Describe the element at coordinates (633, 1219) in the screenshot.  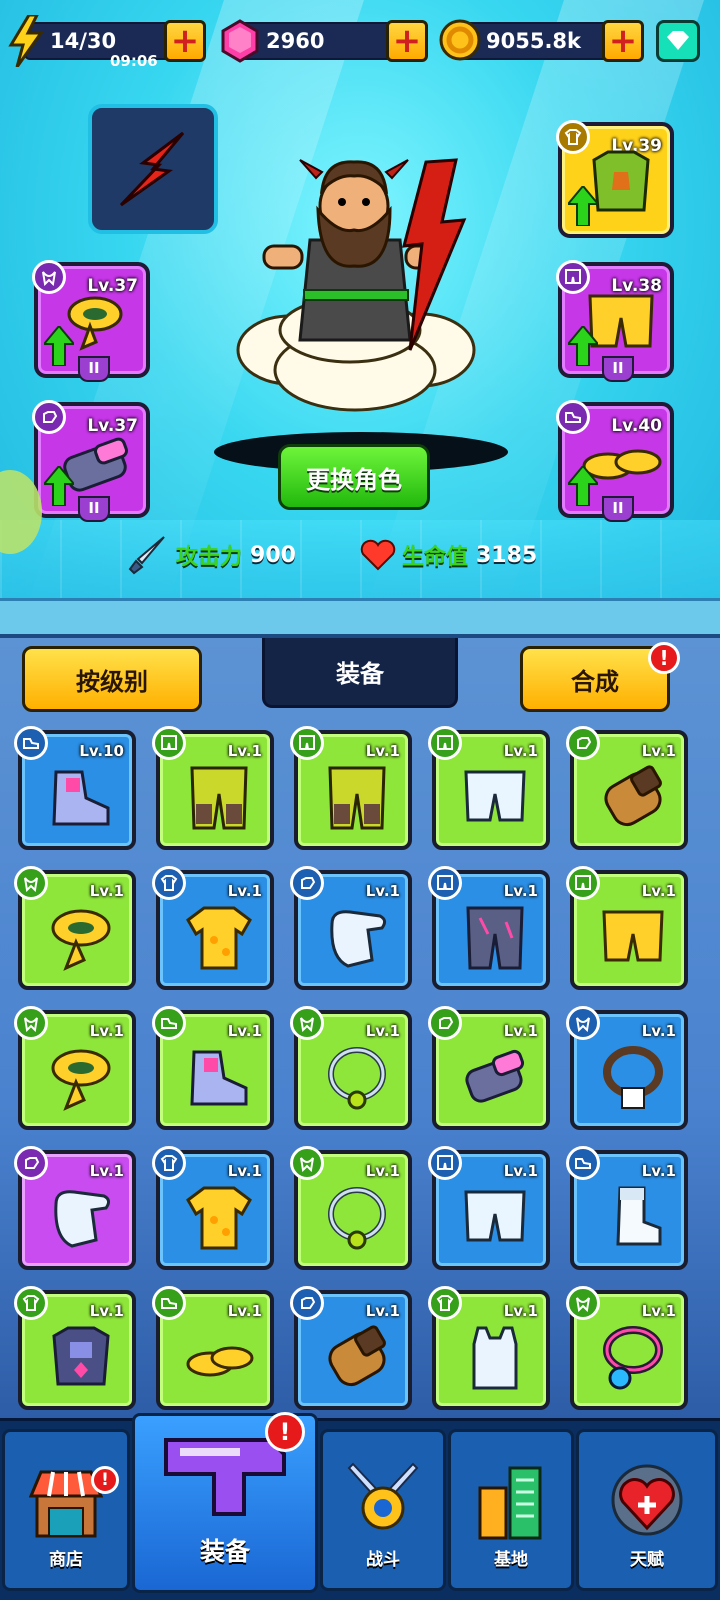
I see `sock-item-icon` at that location.